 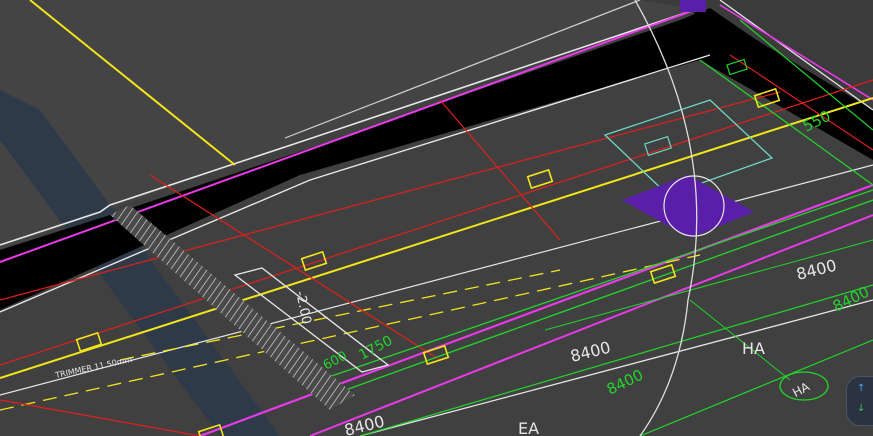 What do you see at coordinates (753, 348) in the screenshot?
I see `grid-label: HA` at bounding box center [753, 348].